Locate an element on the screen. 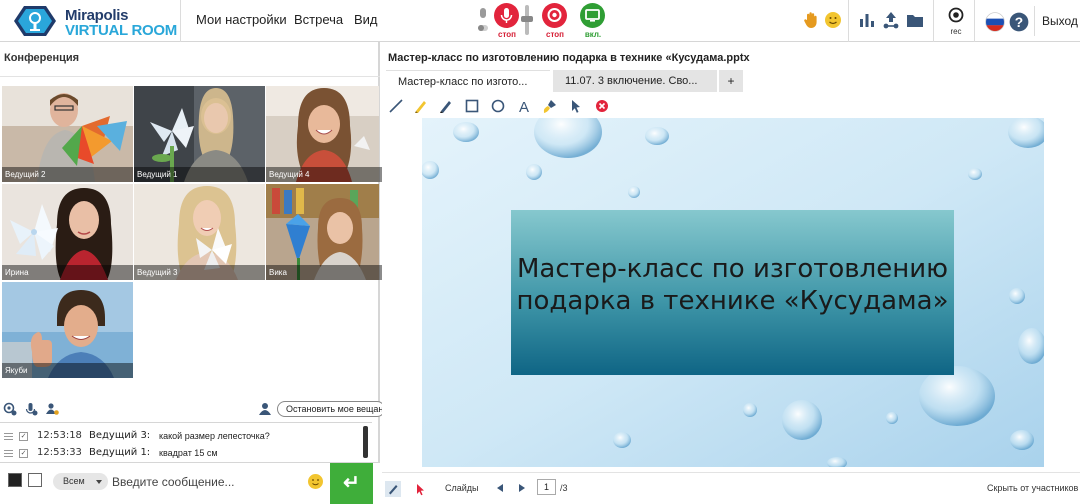 The width and height of the screenshot is (1080, 504). logo-icon is located at coordinates (35, 21).